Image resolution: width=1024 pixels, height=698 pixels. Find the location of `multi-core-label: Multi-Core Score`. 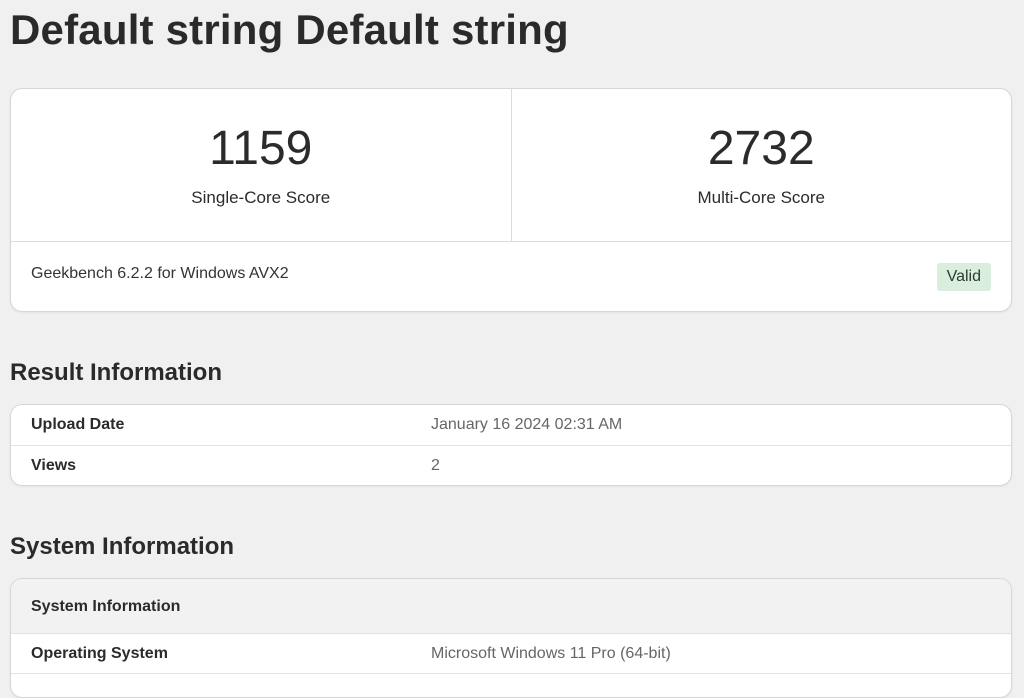

multi-core-label: Multi-Core Score is located at coordinates (761, 197).